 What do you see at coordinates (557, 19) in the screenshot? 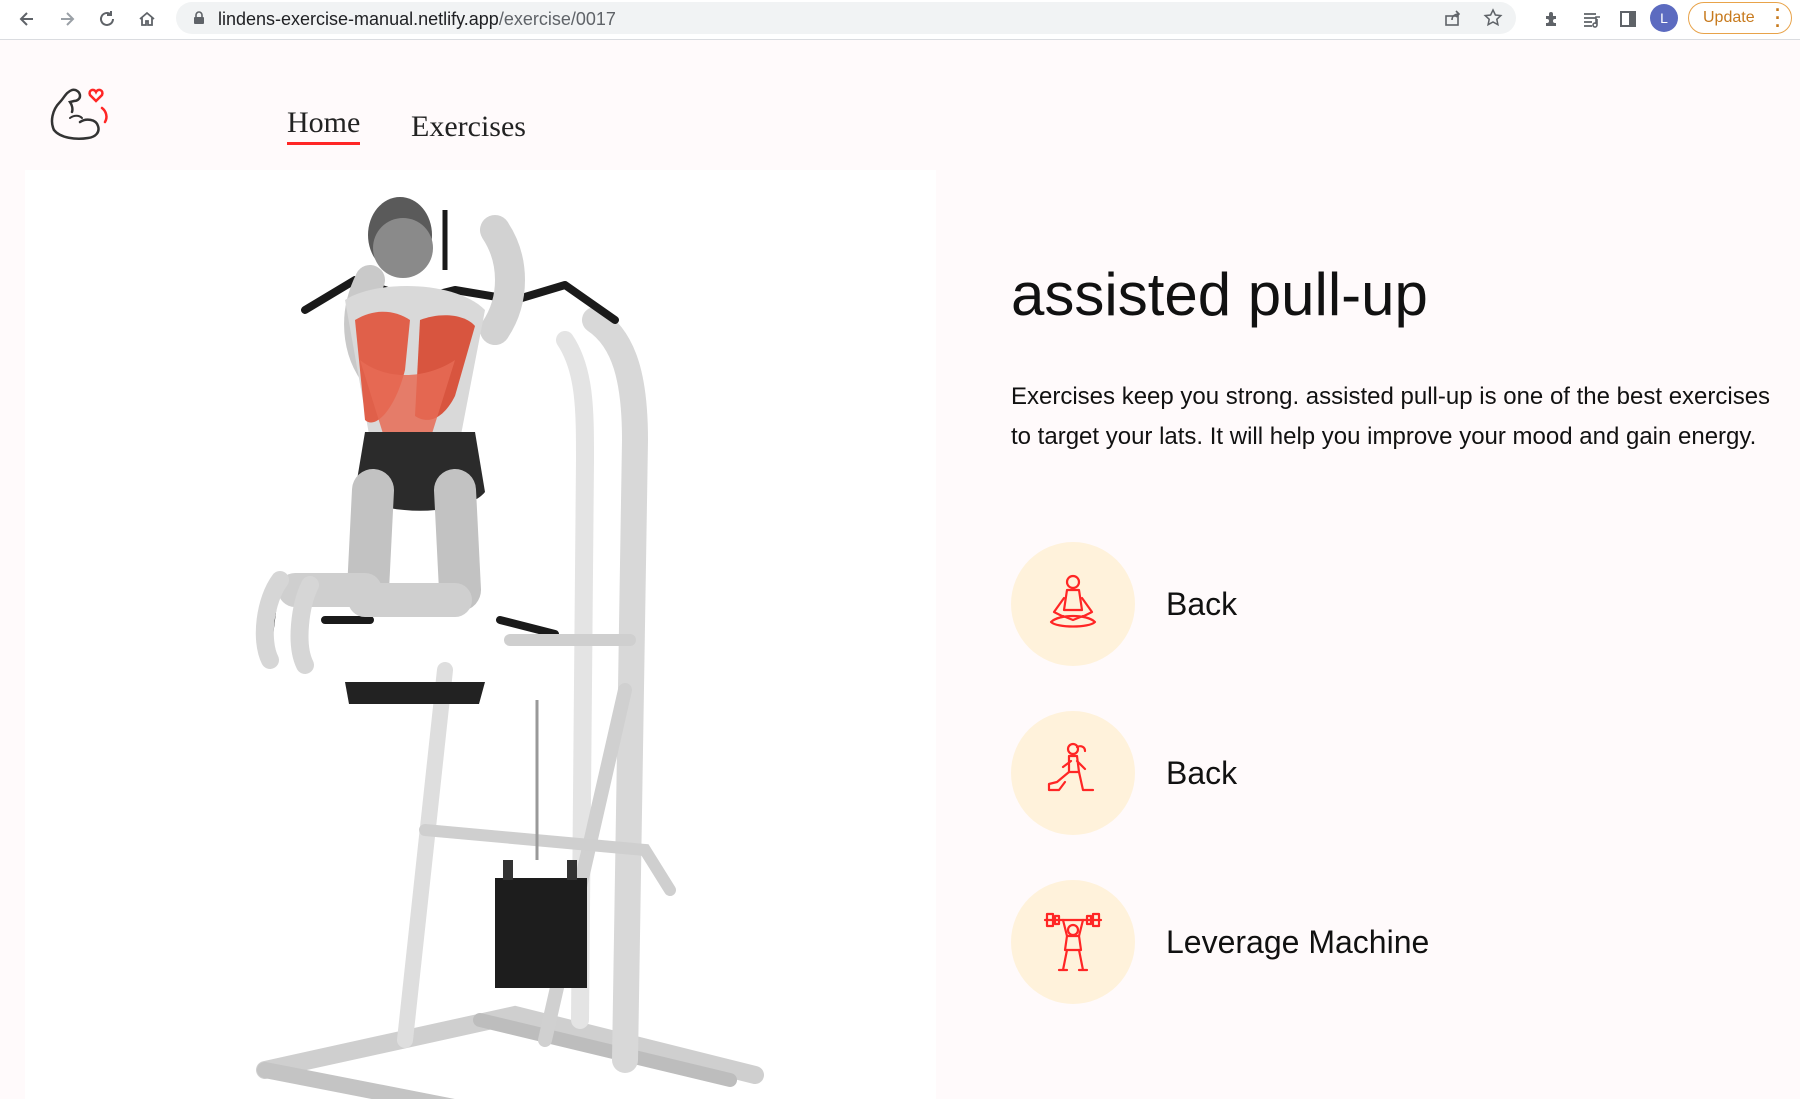
I see `url-path: /exercise/0017` at bounding box center [557, 19].